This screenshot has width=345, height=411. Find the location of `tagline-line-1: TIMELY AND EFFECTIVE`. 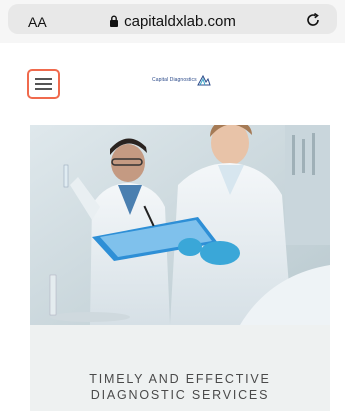

tagline-line-1: TIMELY AND EFFECTIVE is located at coordinates (180, 379).